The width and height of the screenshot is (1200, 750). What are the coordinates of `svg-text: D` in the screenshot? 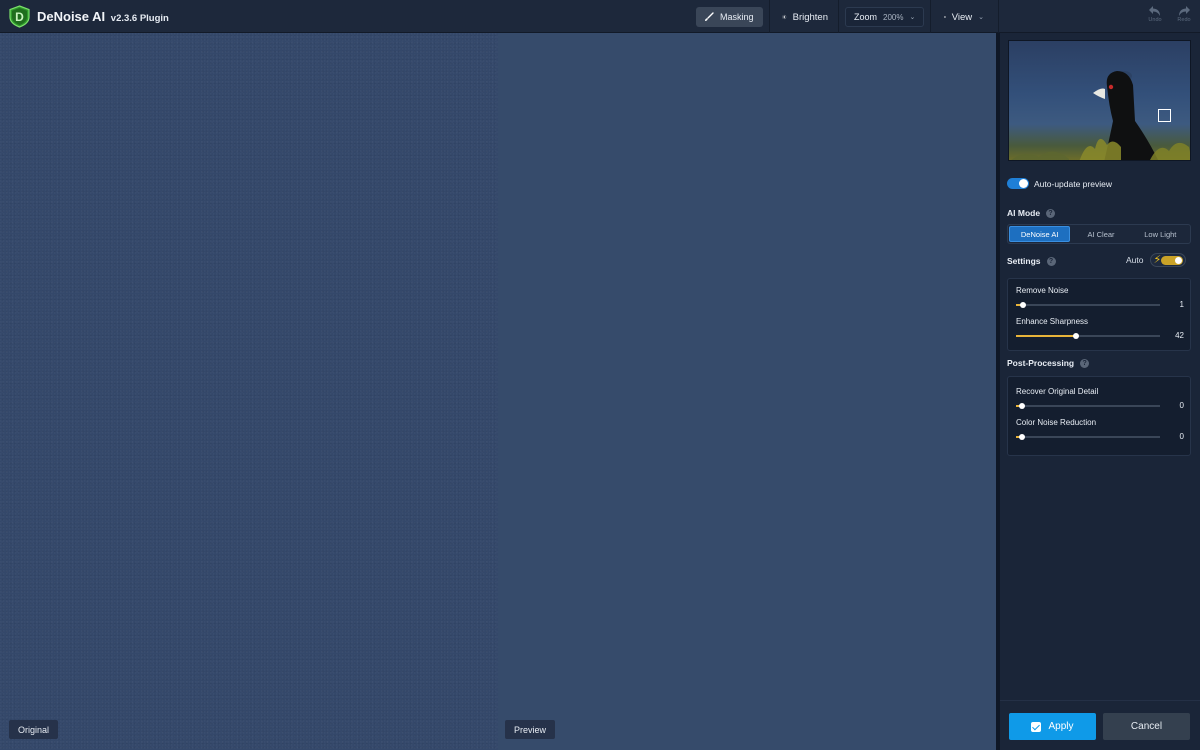 It's located at (19, 17).